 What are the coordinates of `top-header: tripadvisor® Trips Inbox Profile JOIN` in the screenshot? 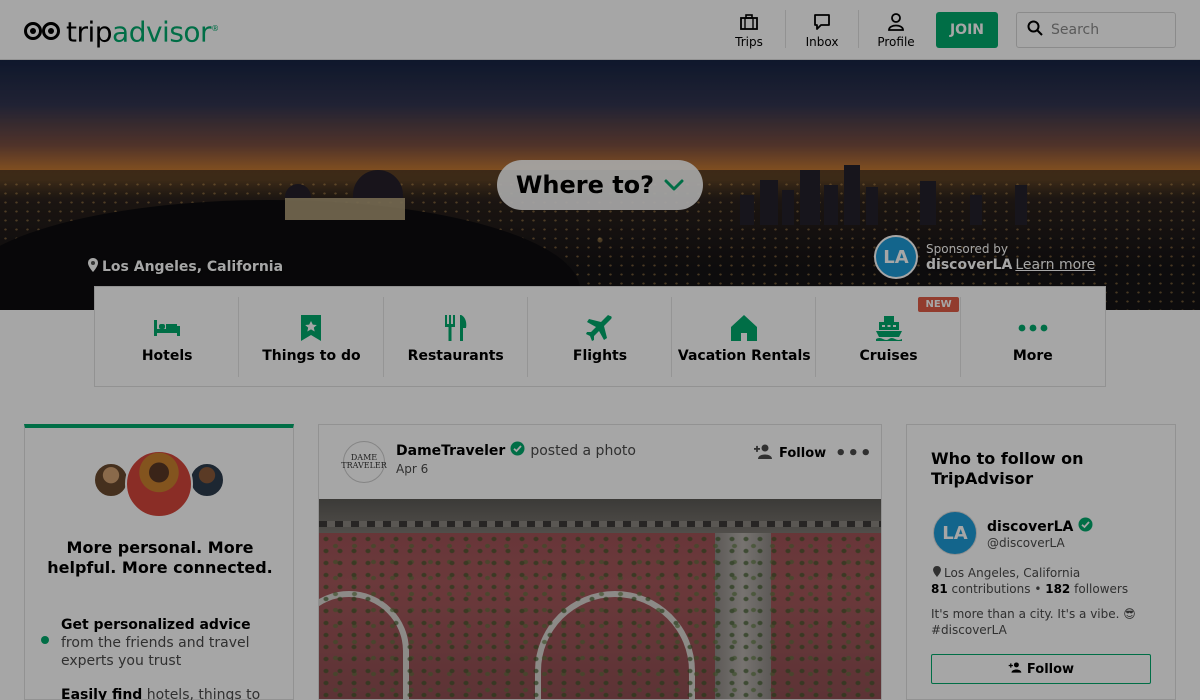 It's located at (600, 30).